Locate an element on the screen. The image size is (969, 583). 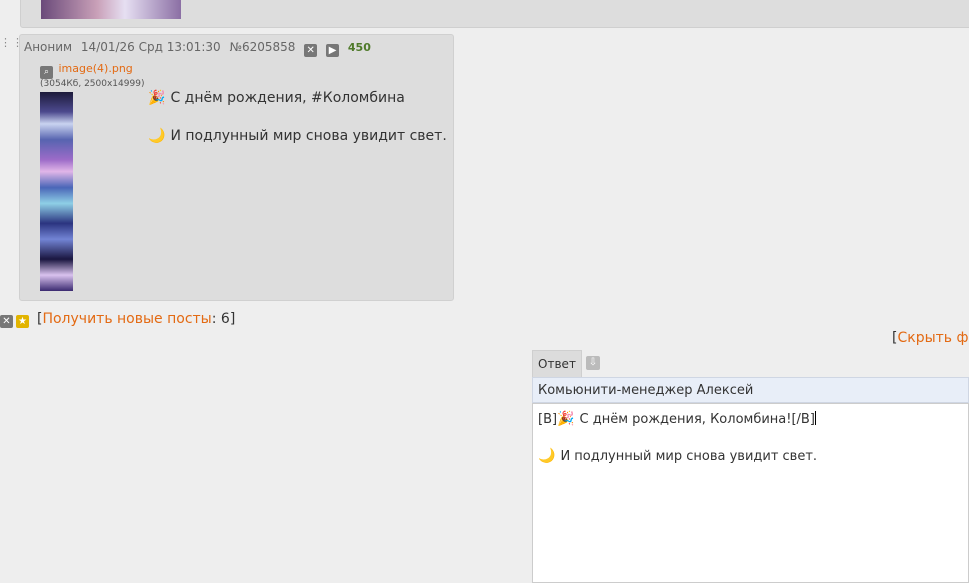
arrow-down-icon: ⇩ is located at coordinates (593, 363).